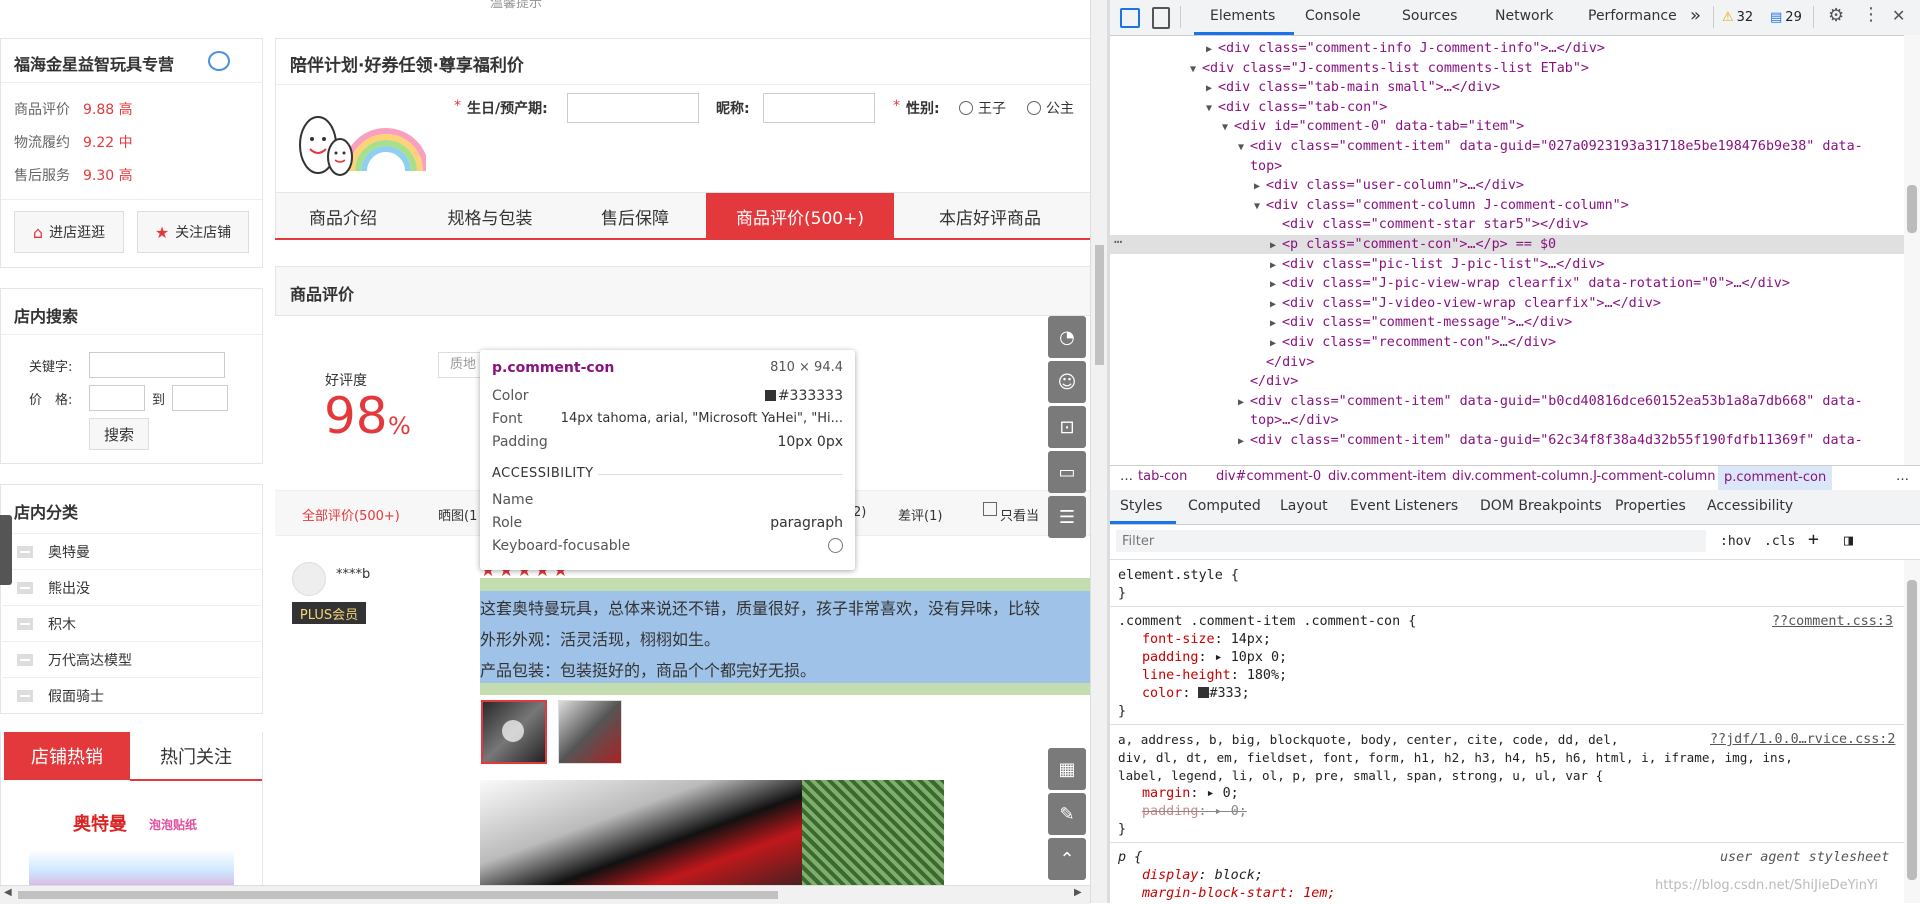 This screenshot has width=1920, height=904. I want to click on dom-node-row: top>, so click(1507, 166).